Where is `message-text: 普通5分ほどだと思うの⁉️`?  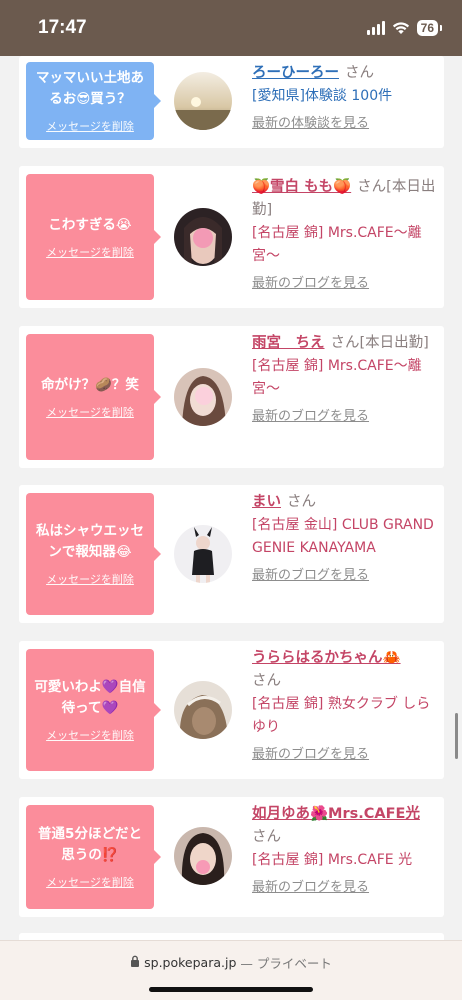 message-text: 普通5分ほどだと思うの⁉️ is located at coordinates (90, 844).